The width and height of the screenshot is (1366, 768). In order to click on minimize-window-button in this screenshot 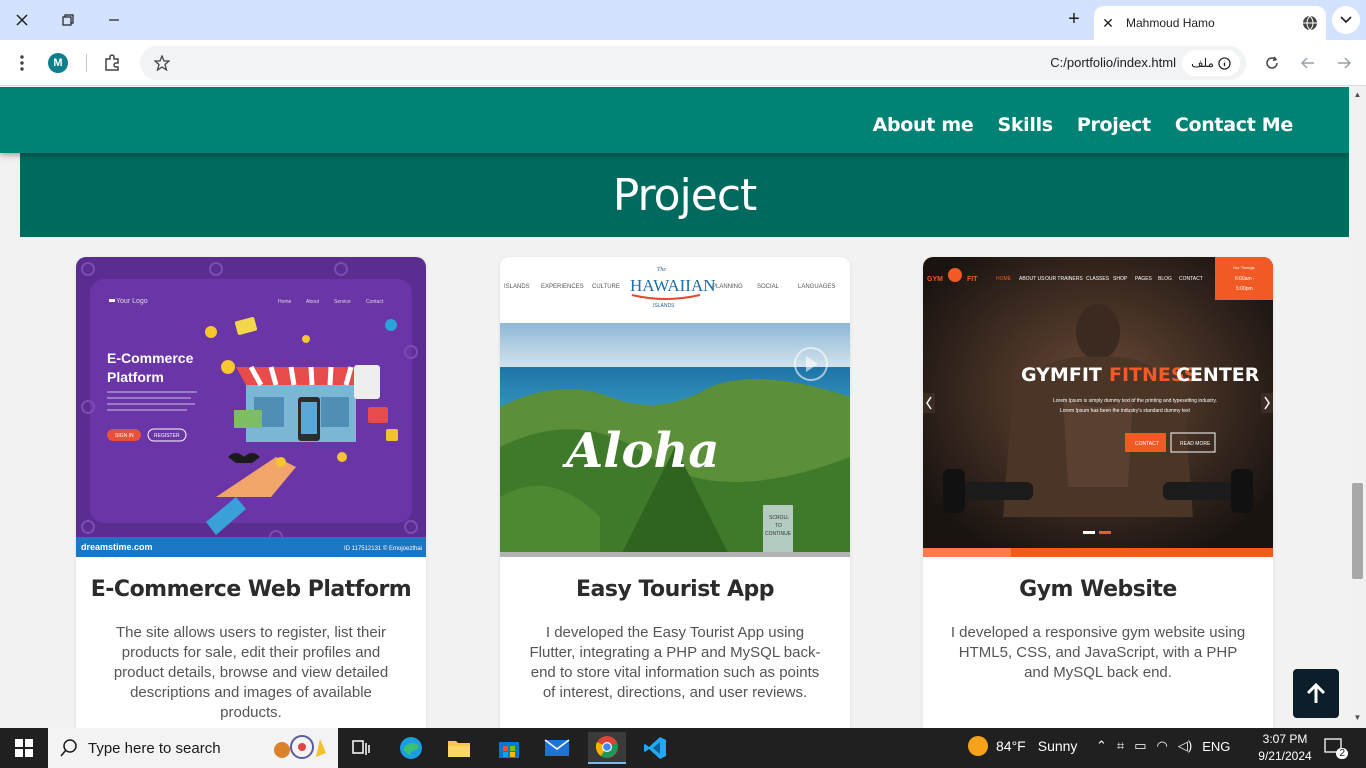, I will do `click(114, 20)`.